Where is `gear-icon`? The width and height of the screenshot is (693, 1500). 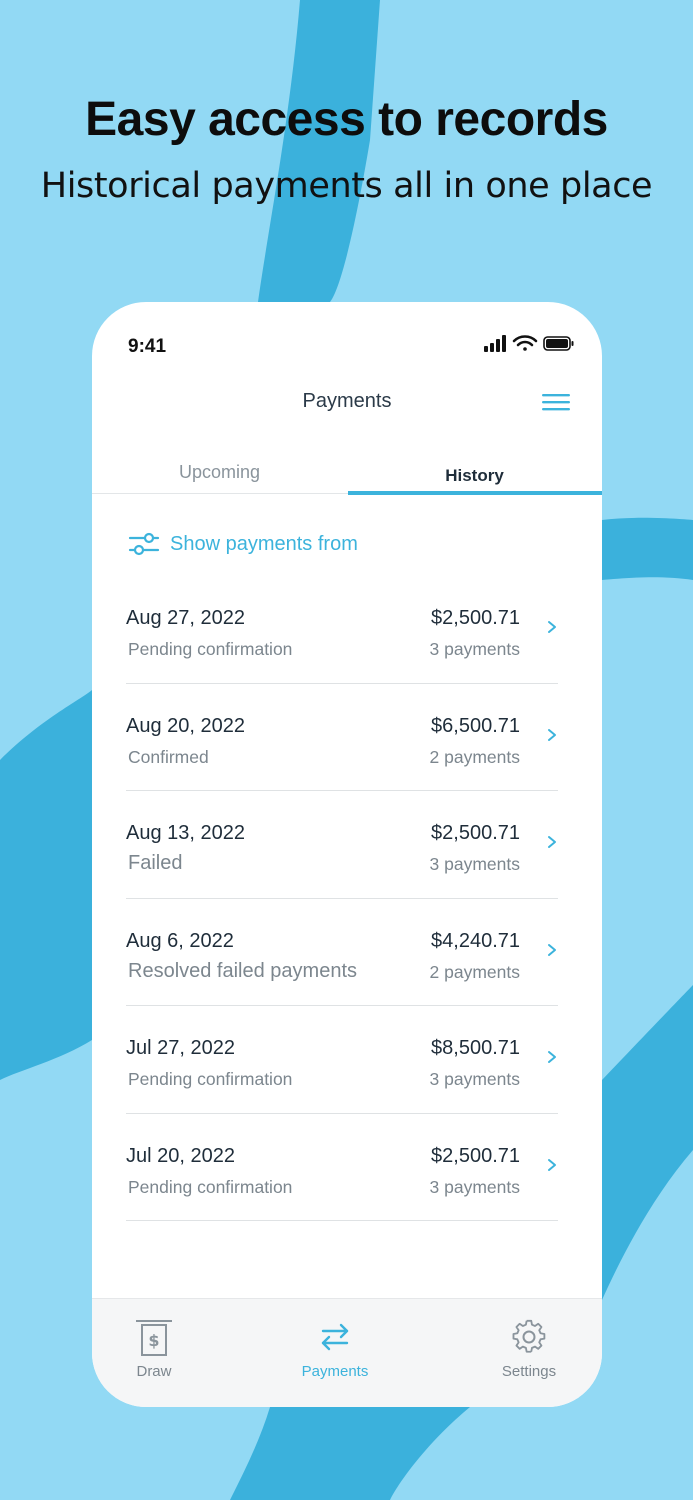 gear-icon is located at coordinates (529, 1336).